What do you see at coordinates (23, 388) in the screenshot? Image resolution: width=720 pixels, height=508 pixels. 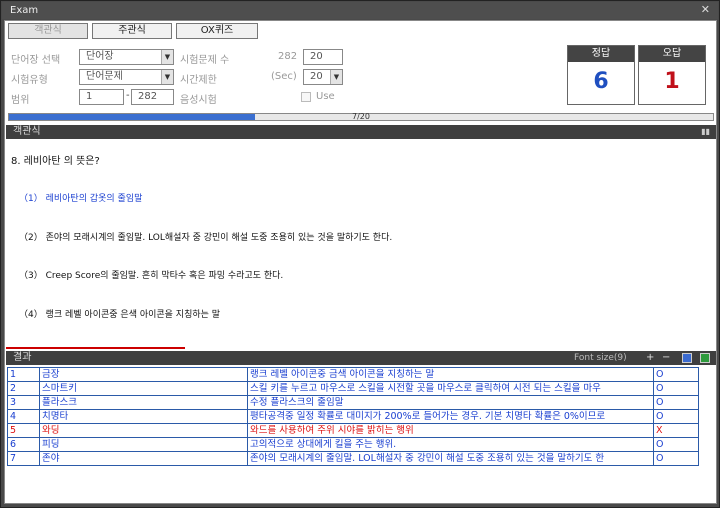 I see `row-number: 2` at bounding box center [23, 388].